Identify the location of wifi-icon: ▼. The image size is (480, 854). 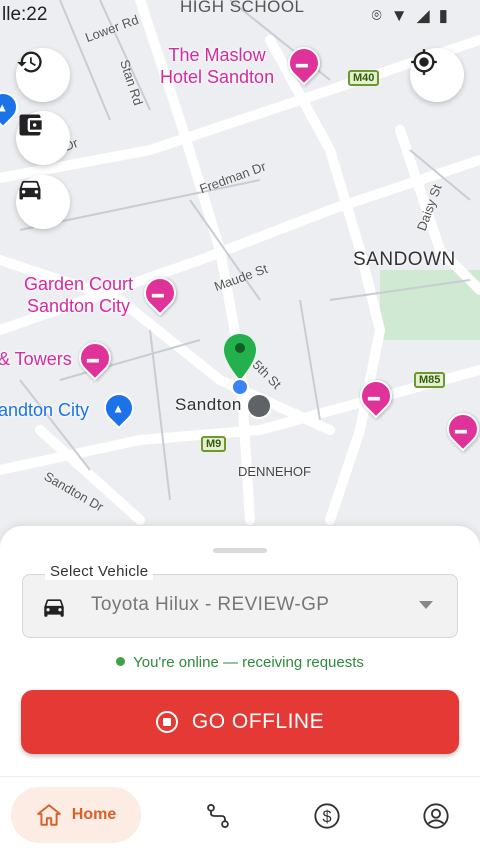
(399, 15).